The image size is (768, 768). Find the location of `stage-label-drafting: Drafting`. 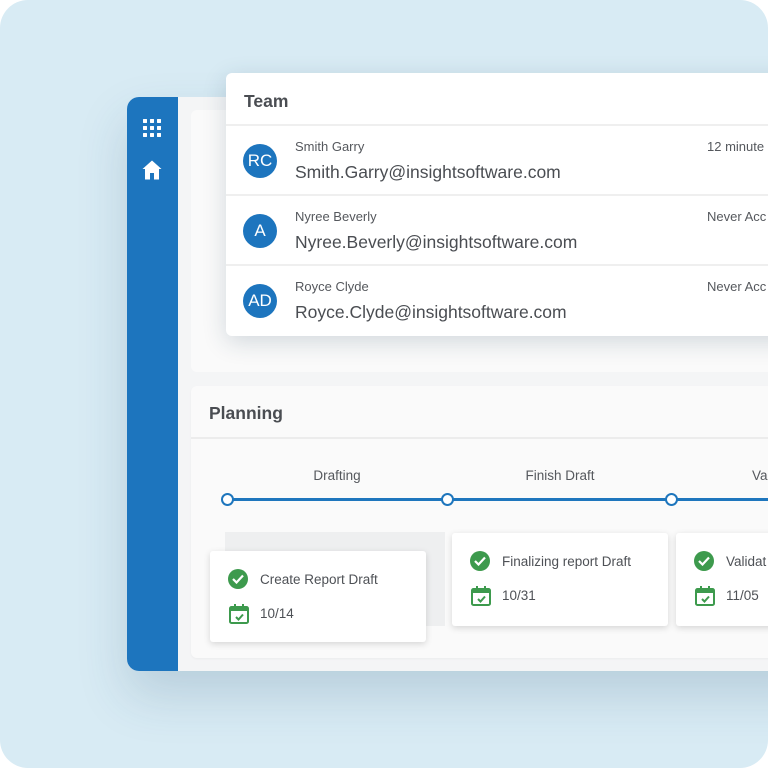

stage-label-drafting: Drafting is located at coordinates (337, 475).